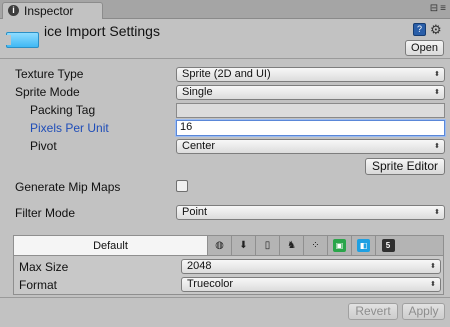 The image size is (450, 327). I want to click on pivot-value: Center, so click(199, 146).